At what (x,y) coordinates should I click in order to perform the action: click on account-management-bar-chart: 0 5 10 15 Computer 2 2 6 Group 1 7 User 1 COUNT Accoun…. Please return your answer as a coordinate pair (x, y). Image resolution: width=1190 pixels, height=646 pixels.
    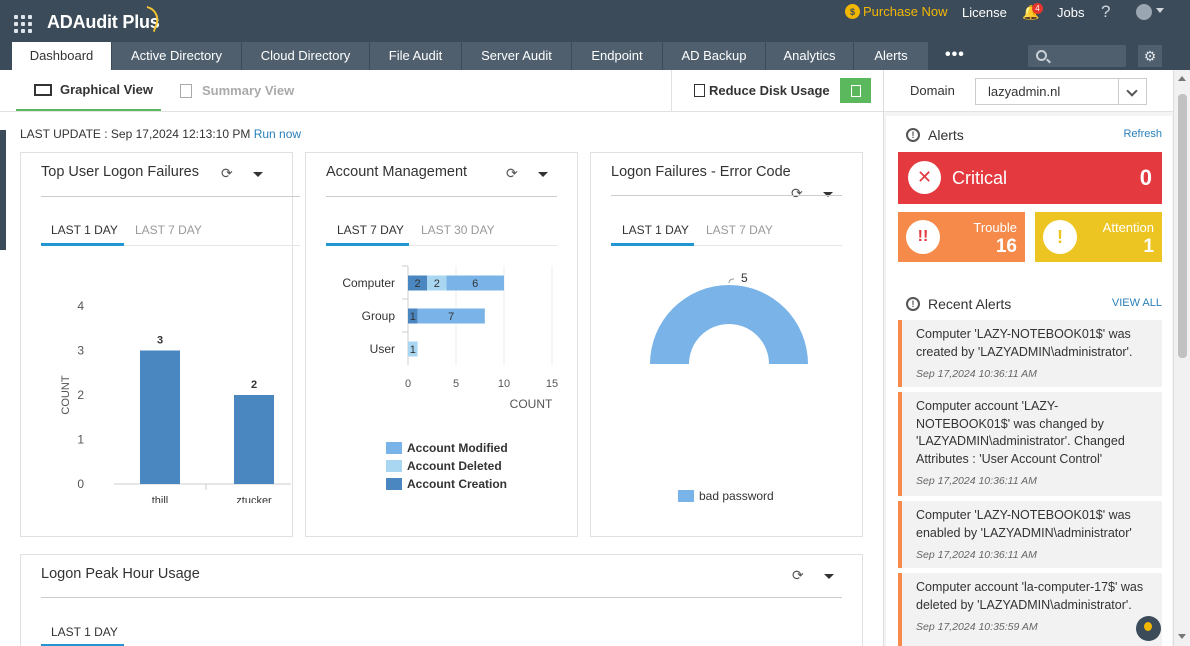
    Looking at the image, I should click on (450, 378).